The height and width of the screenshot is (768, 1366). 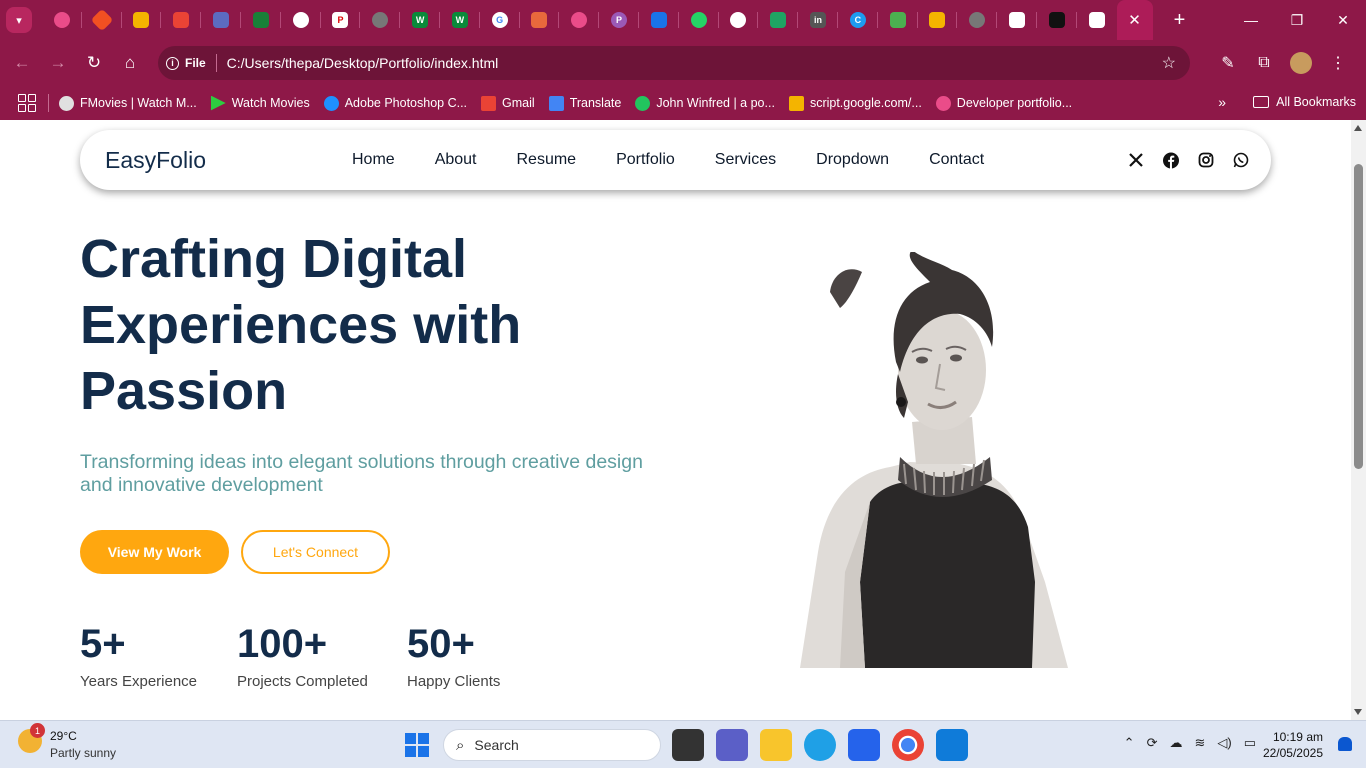 What do you see at coordinates (1152, 743) in the screenshot?
I see `sync-icon: ⟳` at bounding box center [1152, 743].